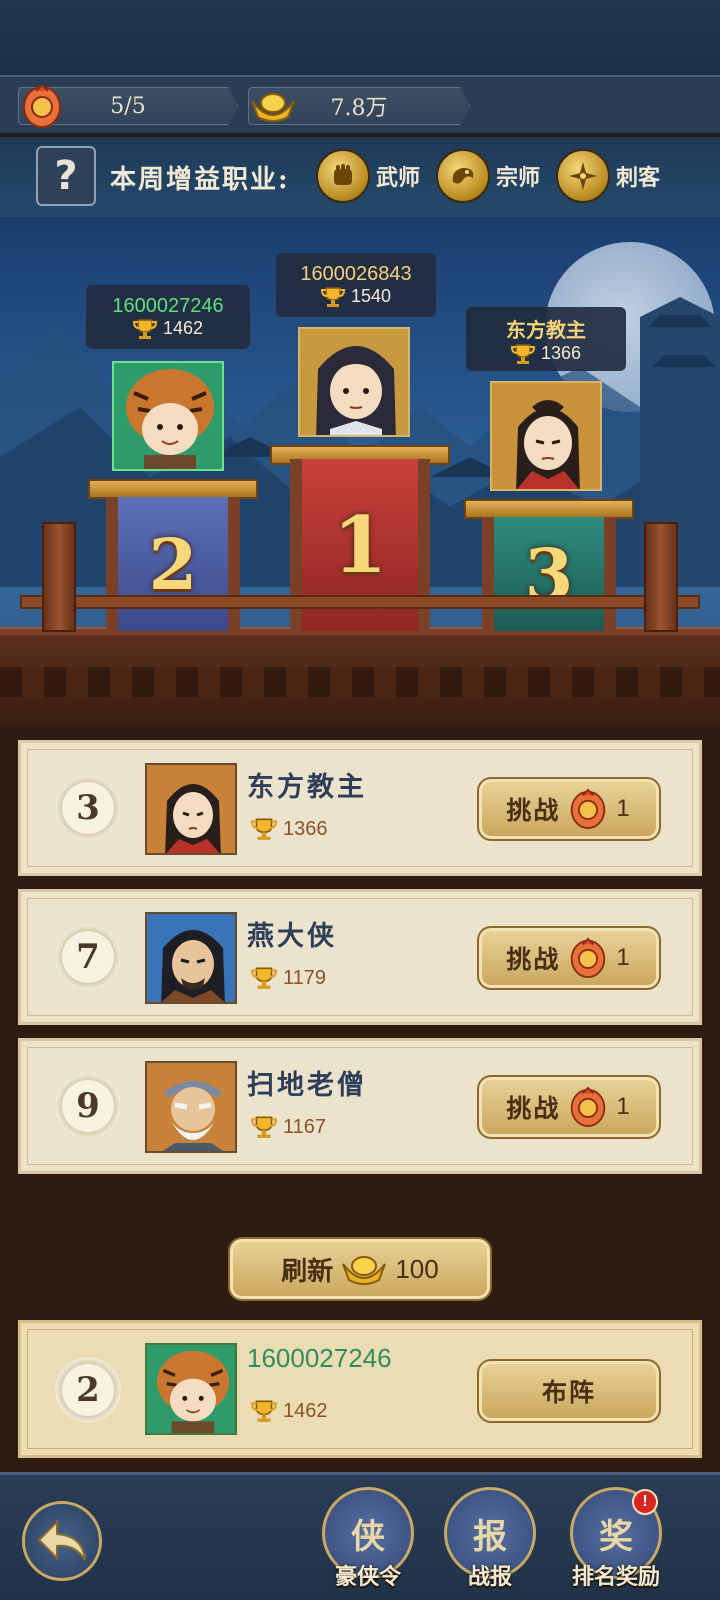 The width and height of the screenshot is (720, 1600). I want to click on rank-number: 1, so click(360, 545).